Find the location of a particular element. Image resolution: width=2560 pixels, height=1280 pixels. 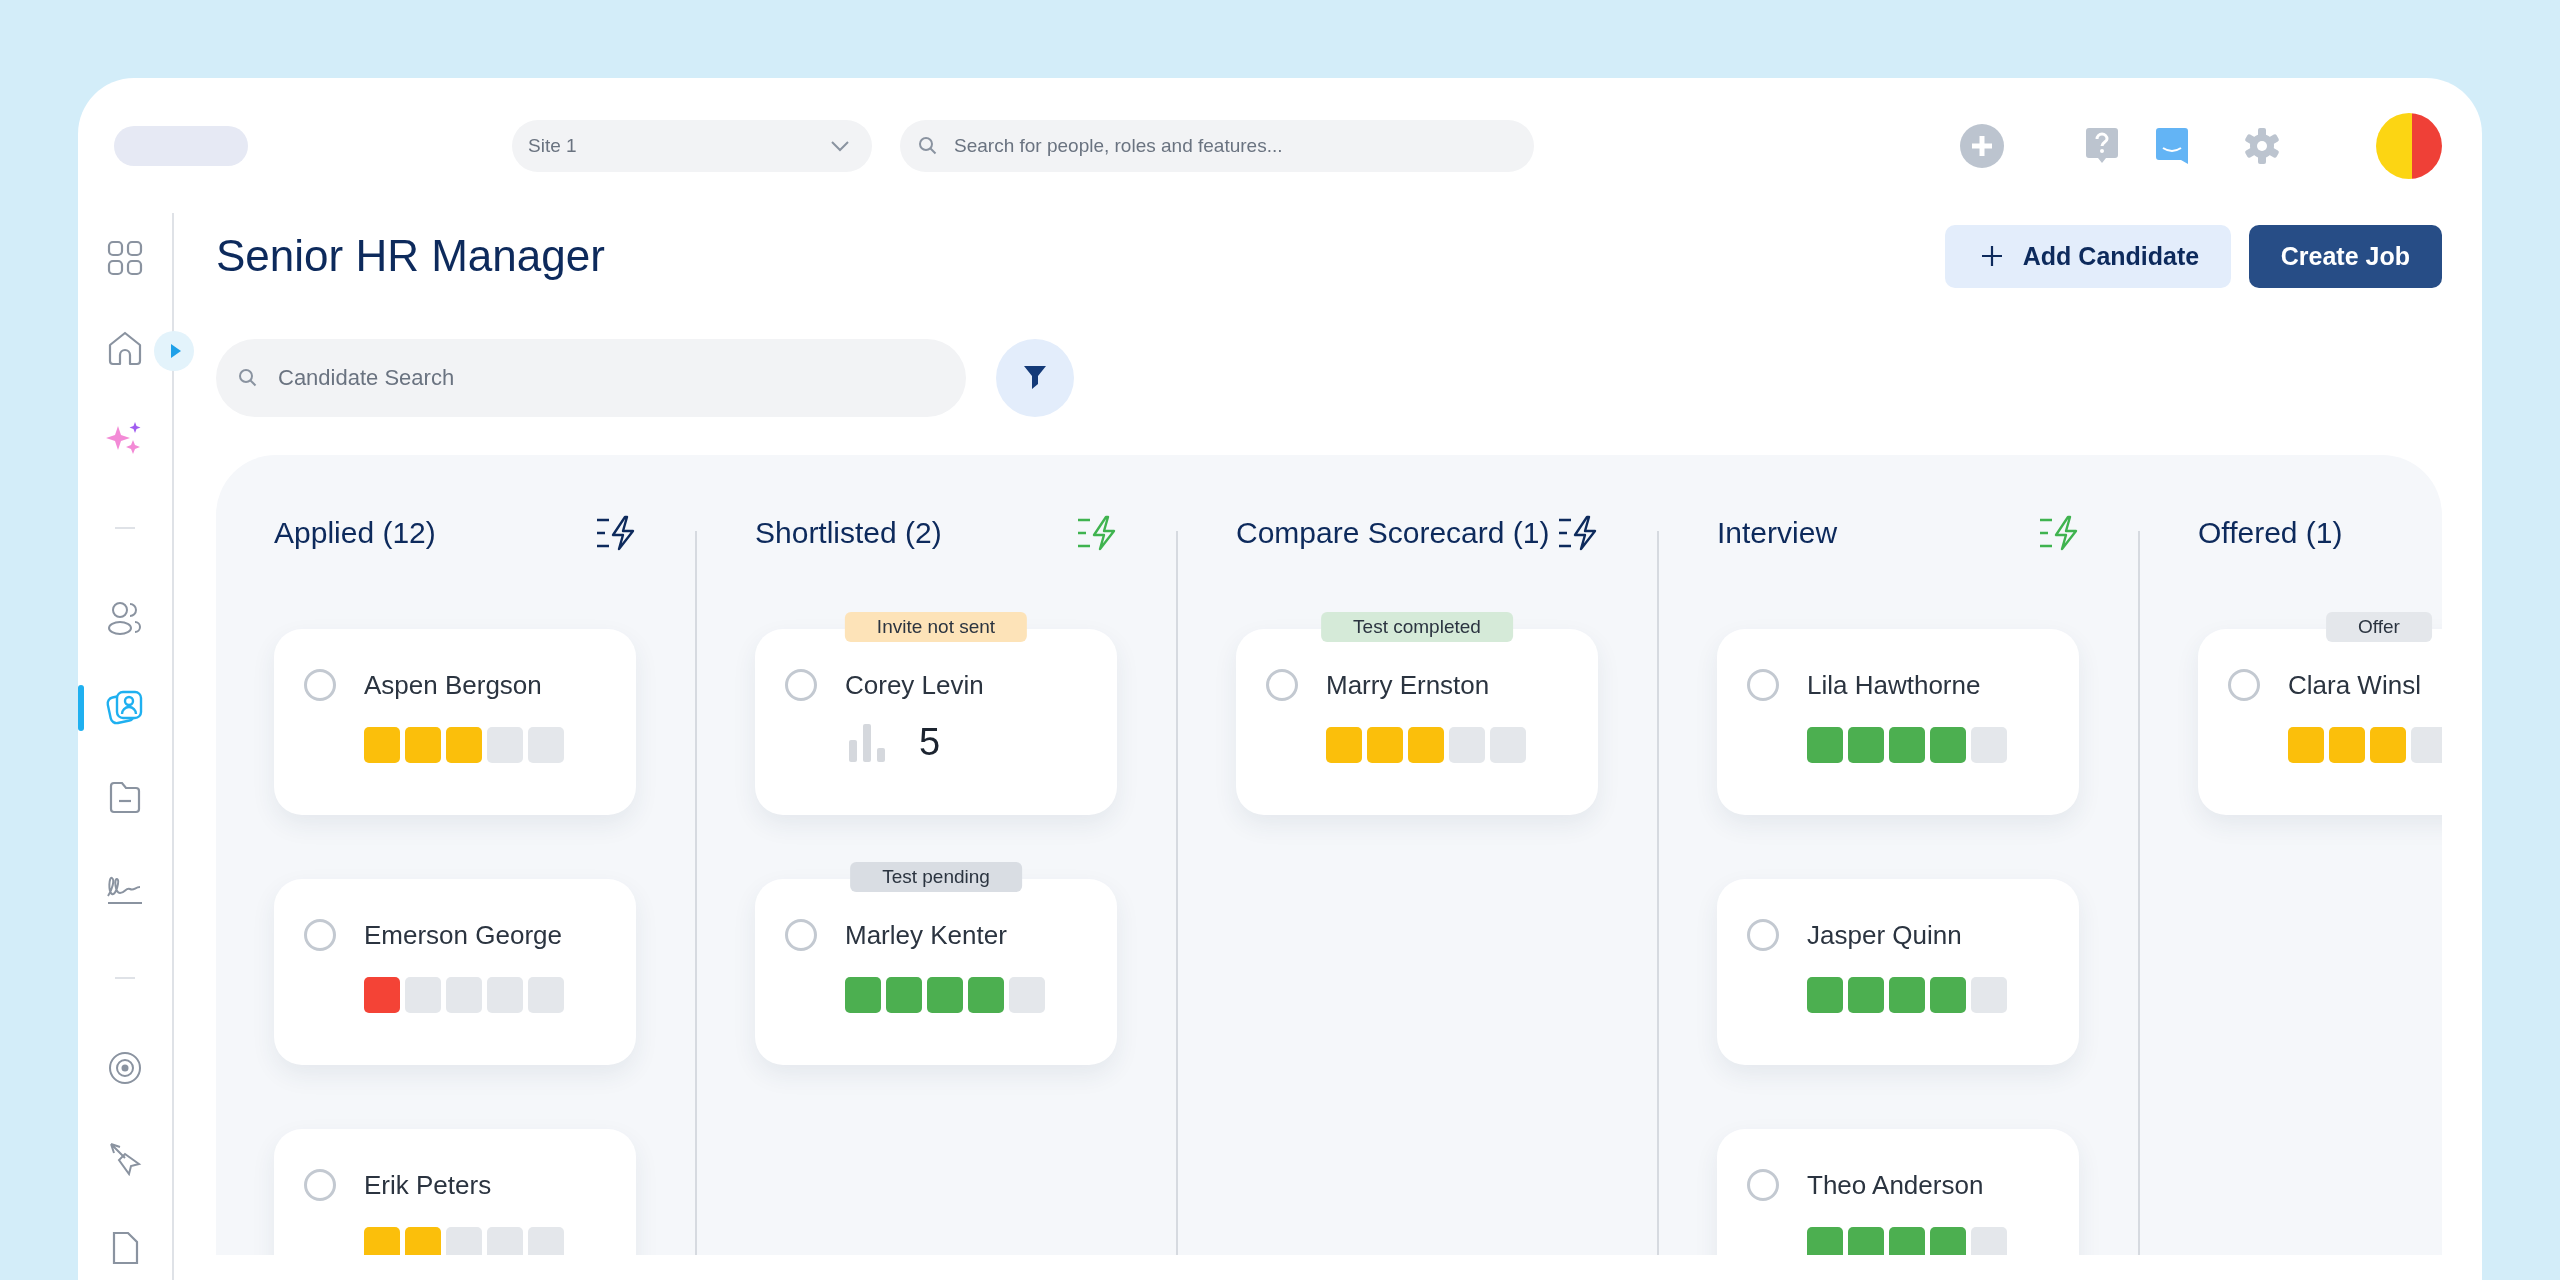

active-indicator is located at coordinates (81, 708).